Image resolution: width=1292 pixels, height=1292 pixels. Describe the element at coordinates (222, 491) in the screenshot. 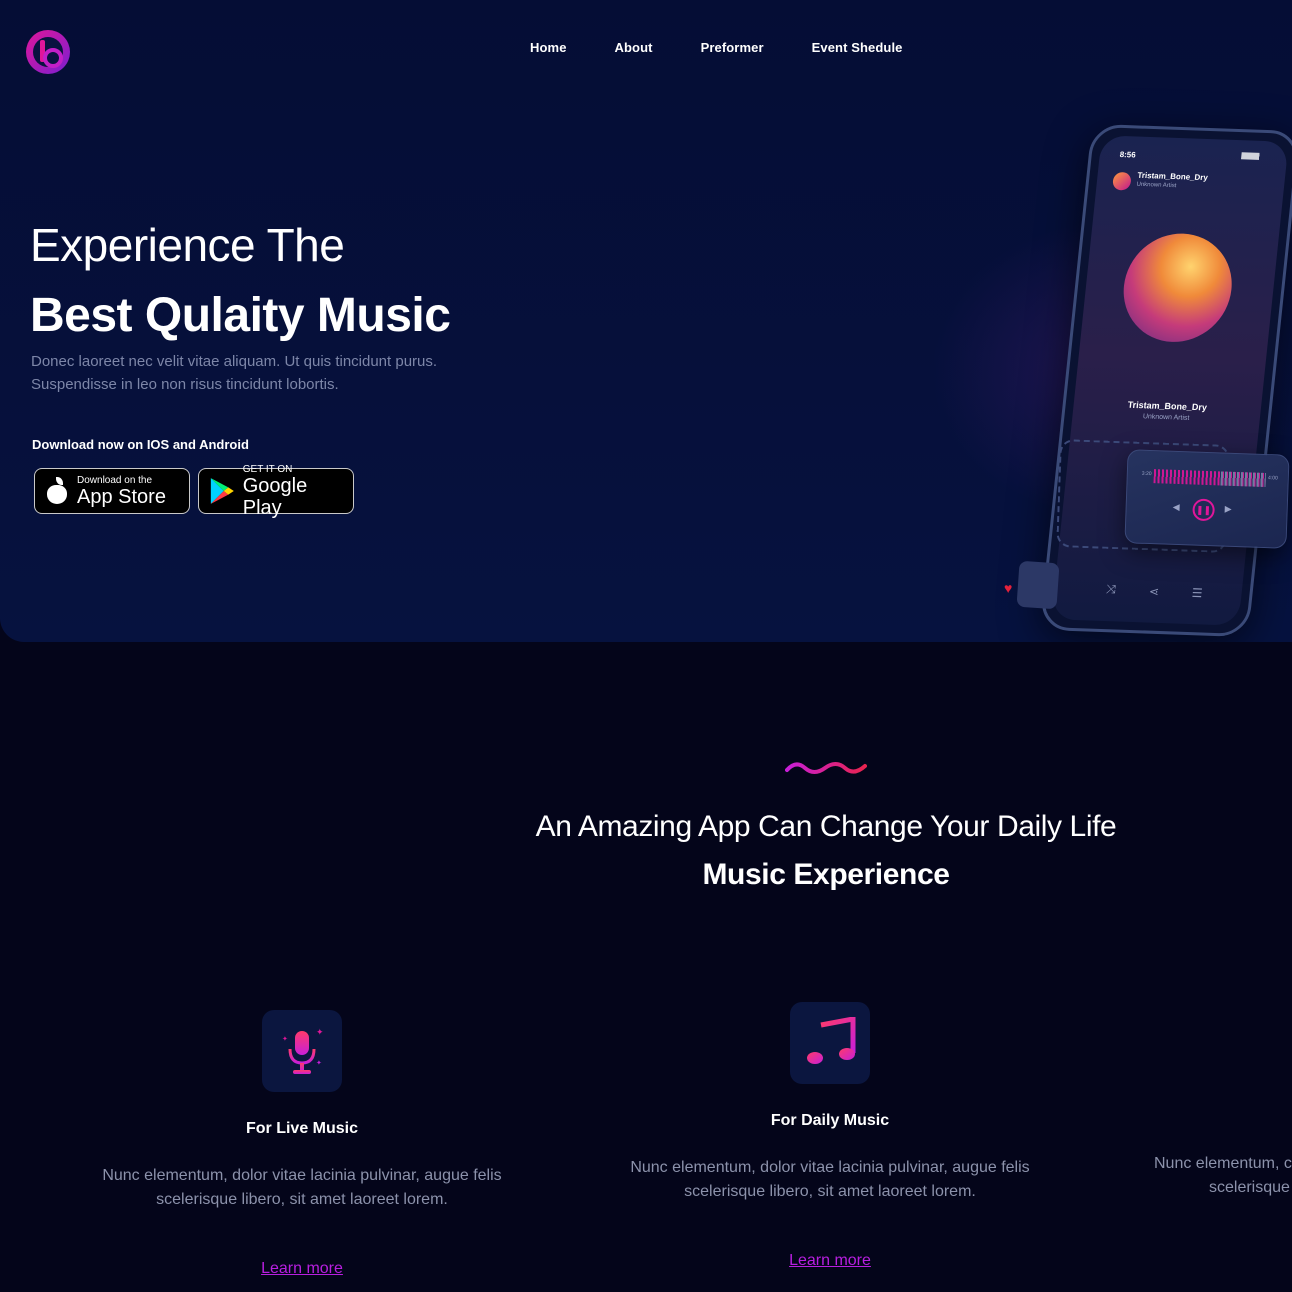

I see `google-play-icon` at that location.